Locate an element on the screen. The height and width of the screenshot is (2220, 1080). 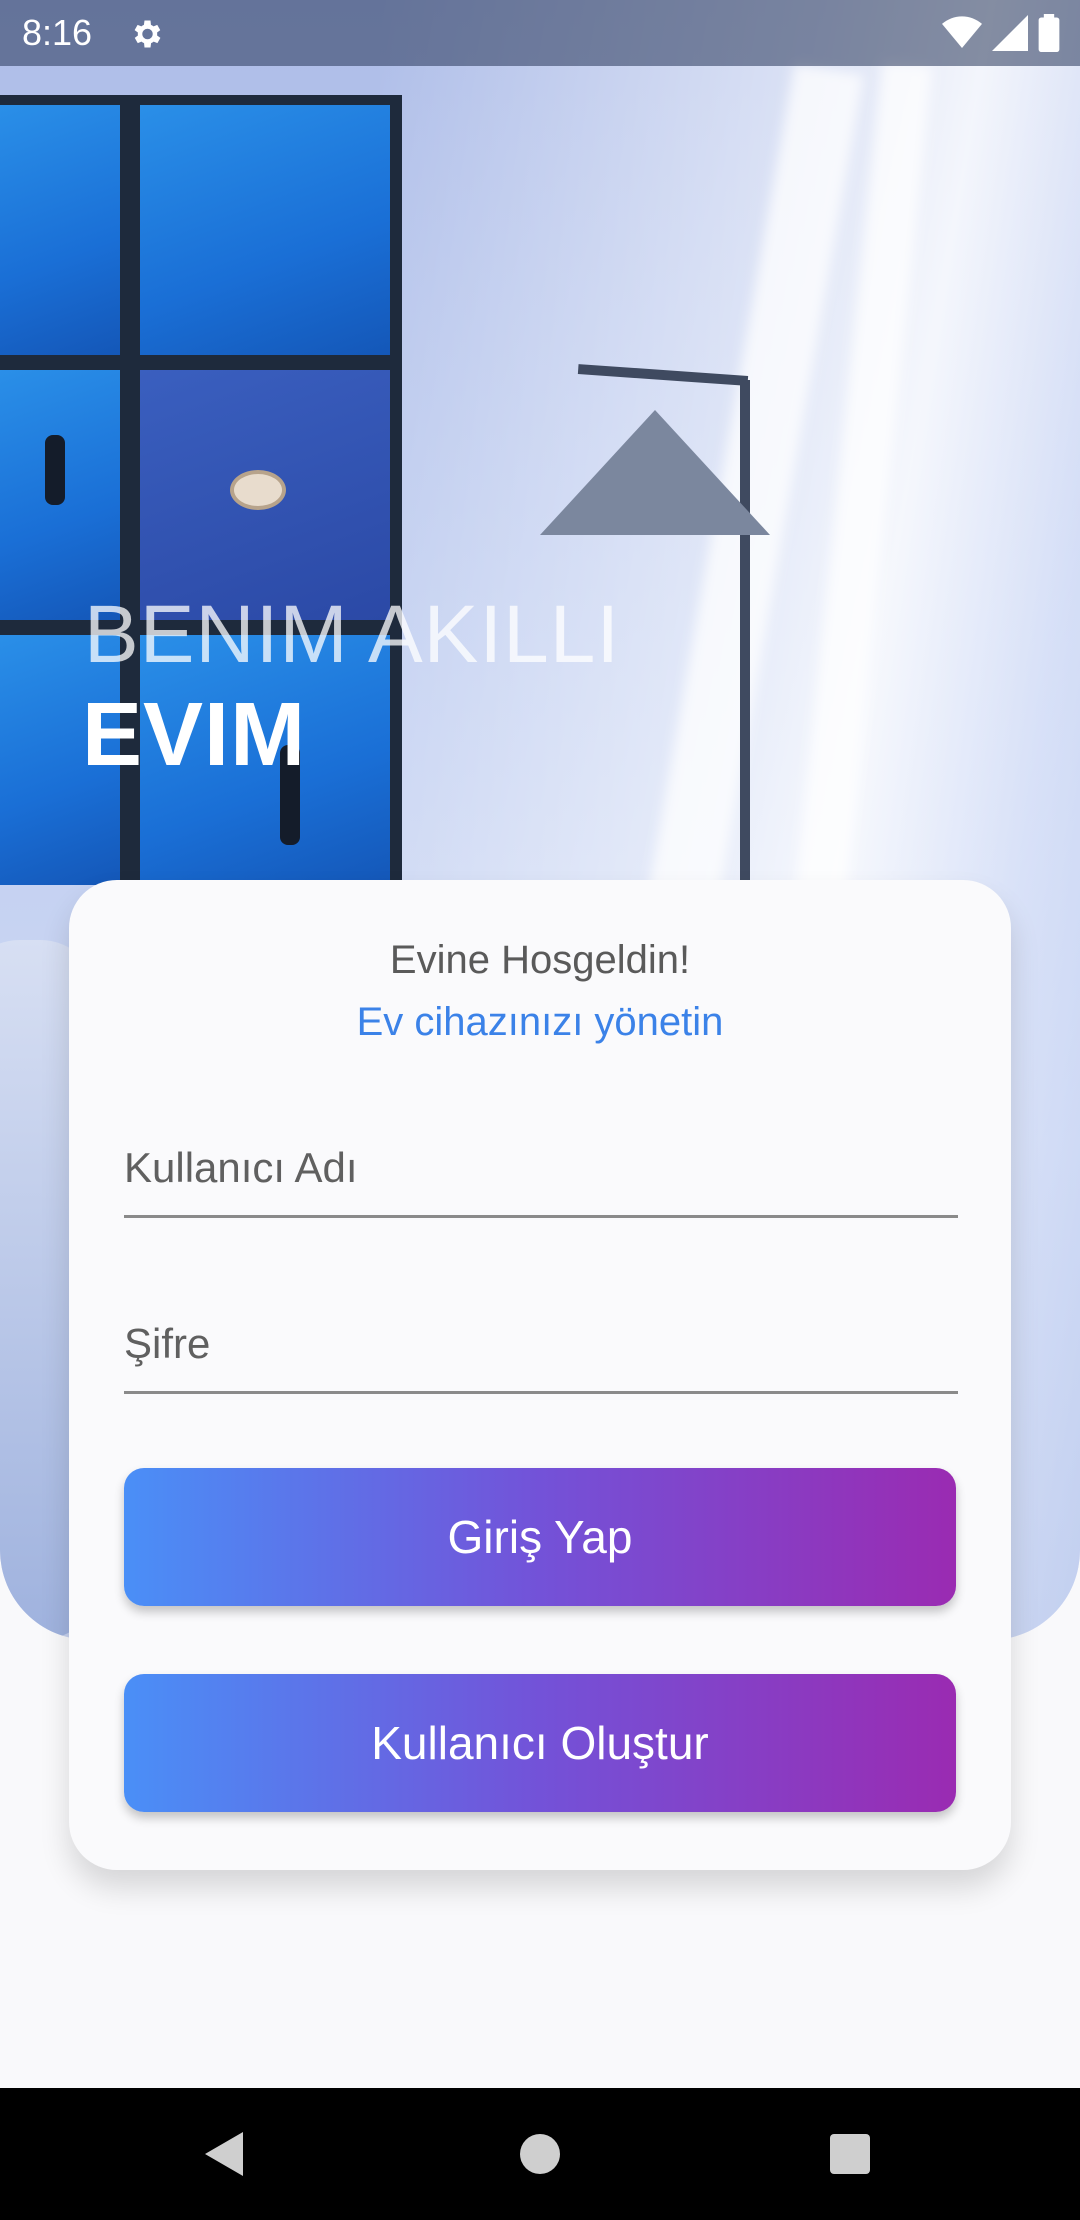
status-bar: 8:16 is located at coordinates (540, 33).